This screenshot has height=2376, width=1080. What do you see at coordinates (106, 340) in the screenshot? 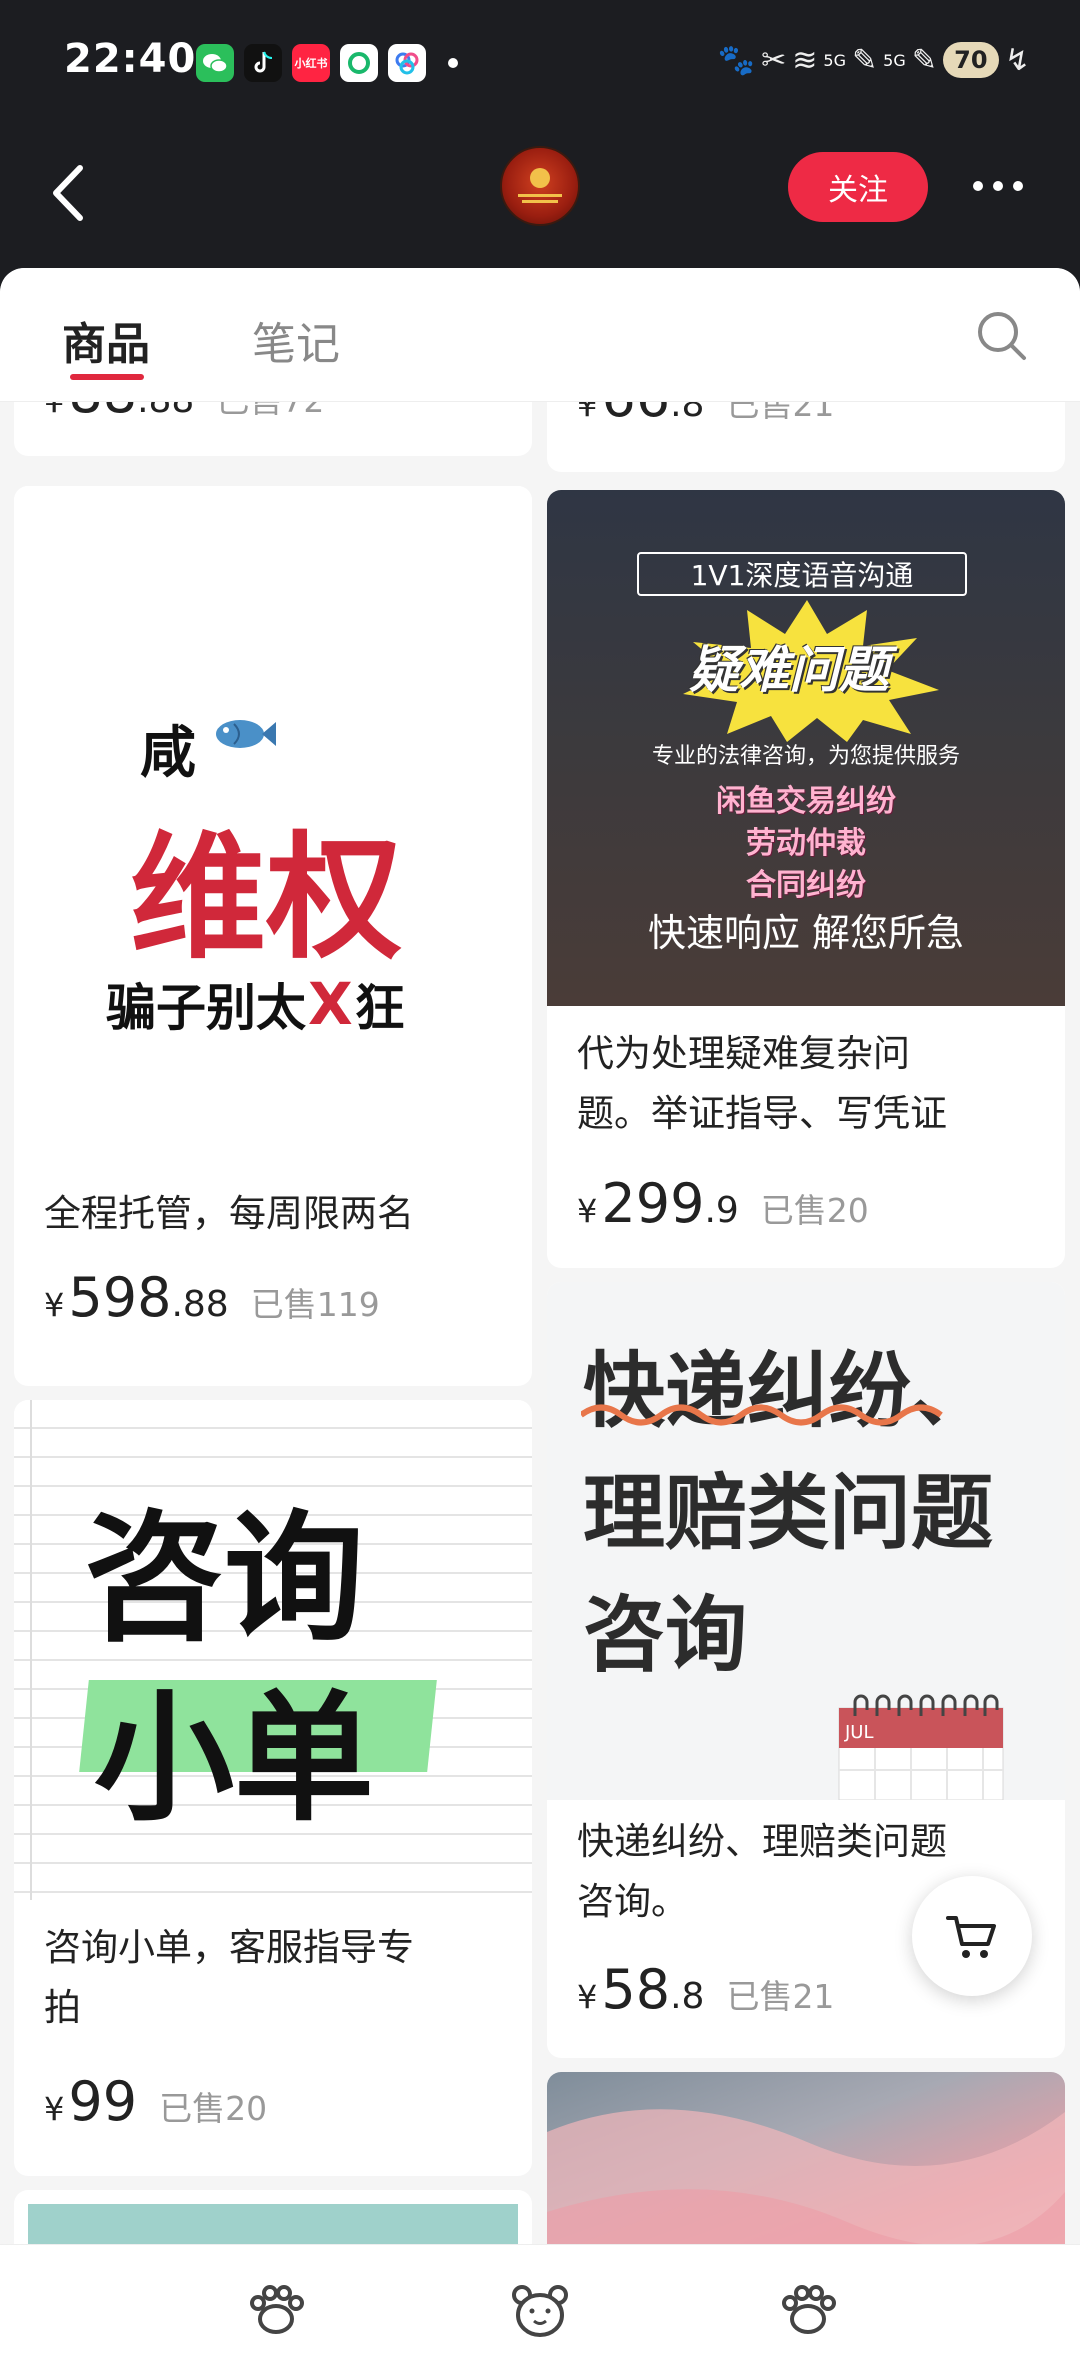
I see `tab-products: 商品` at bounding box center [106, 340].